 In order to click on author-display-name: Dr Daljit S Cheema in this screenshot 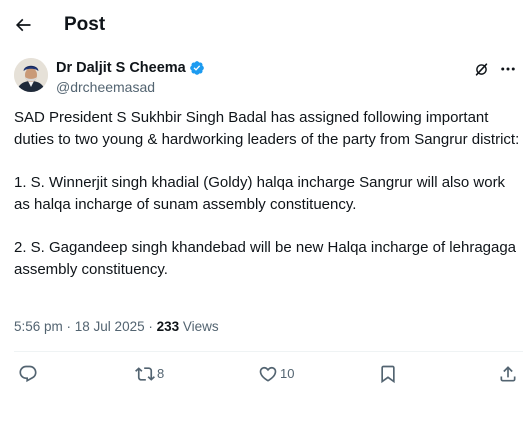, I will do `click(121, 68)`.